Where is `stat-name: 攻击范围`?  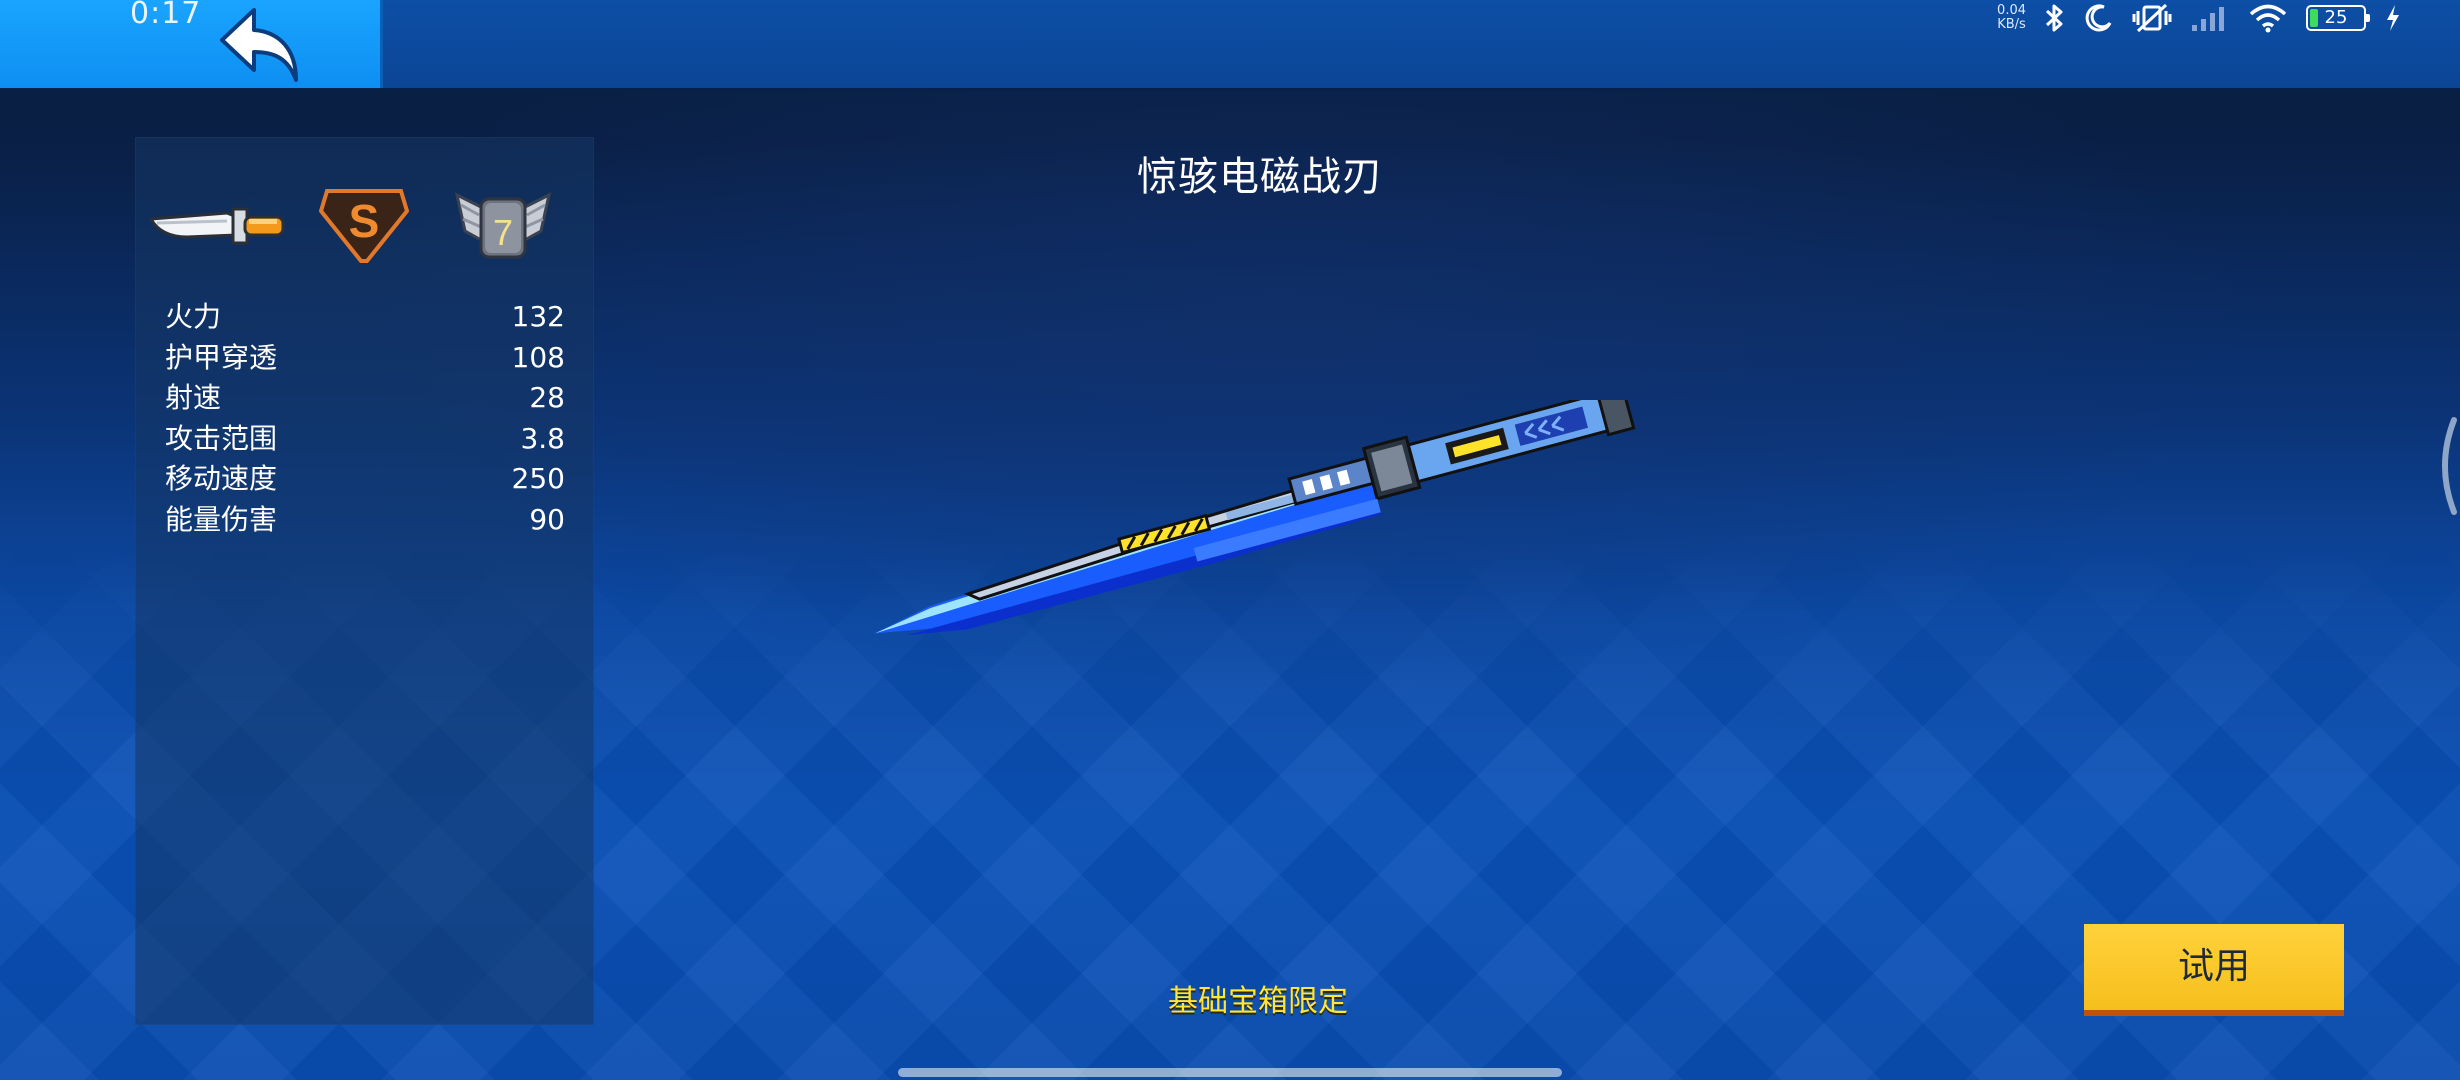
stat-name: 攻击范围 is located at coordinates (221, 438).